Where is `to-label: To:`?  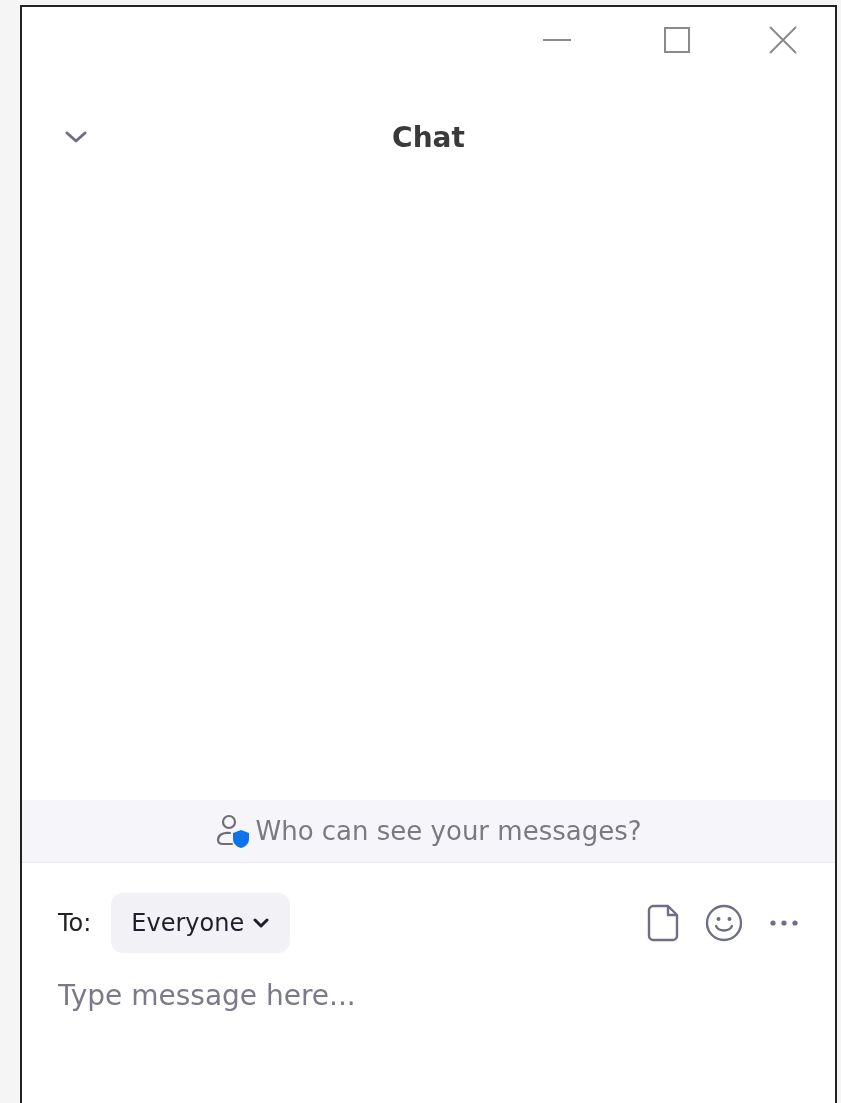 to-label: To: is located at coordinates (75, 923).